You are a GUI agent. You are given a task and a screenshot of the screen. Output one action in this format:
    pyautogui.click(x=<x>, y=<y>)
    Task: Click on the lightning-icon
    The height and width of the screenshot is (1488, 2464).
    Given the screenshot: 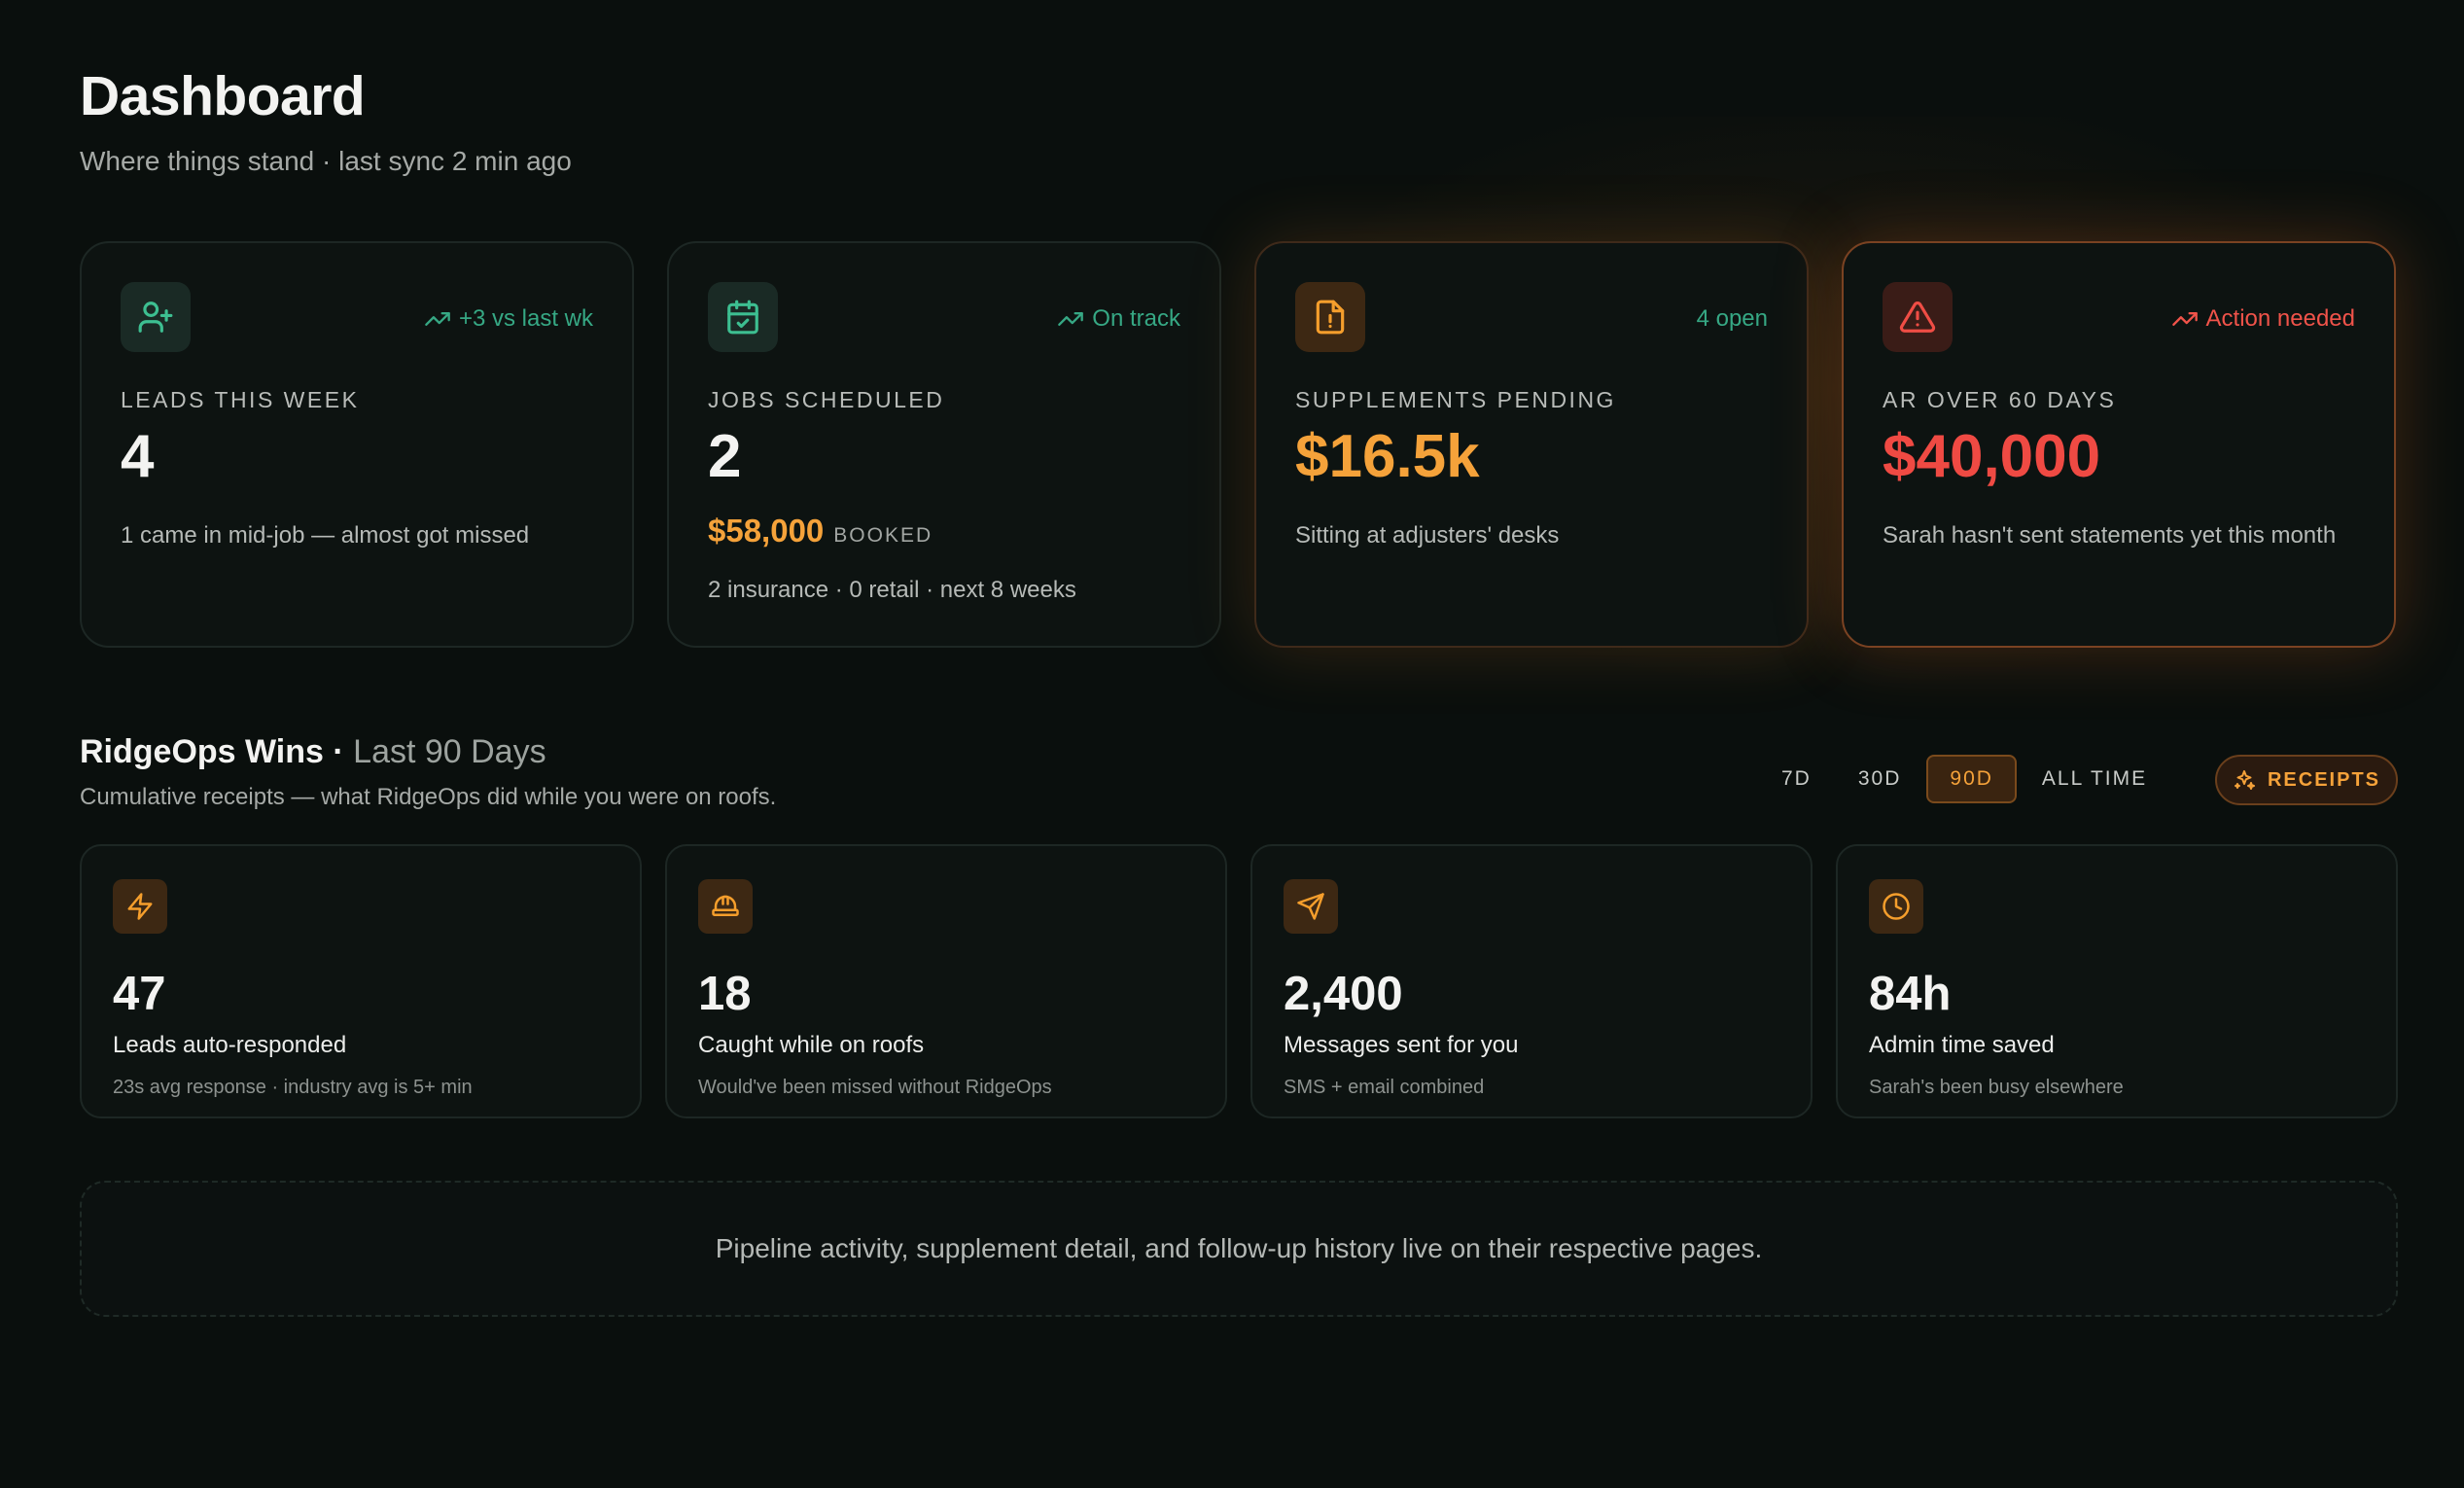 What is the action you would take?
    pyautogui.click(x=140, y=907)
    